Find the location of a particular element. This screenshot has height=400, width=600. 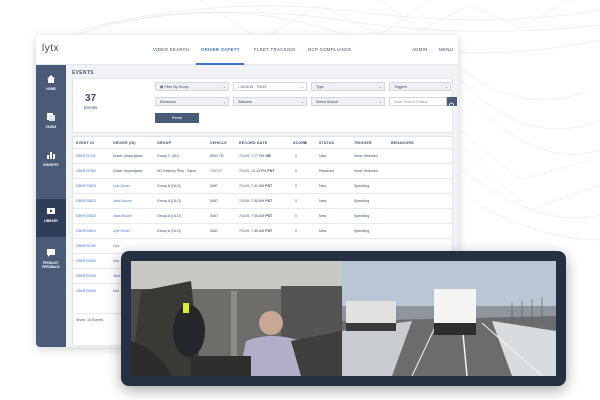

event-count-label: Events is located at coordinates (91, 107).